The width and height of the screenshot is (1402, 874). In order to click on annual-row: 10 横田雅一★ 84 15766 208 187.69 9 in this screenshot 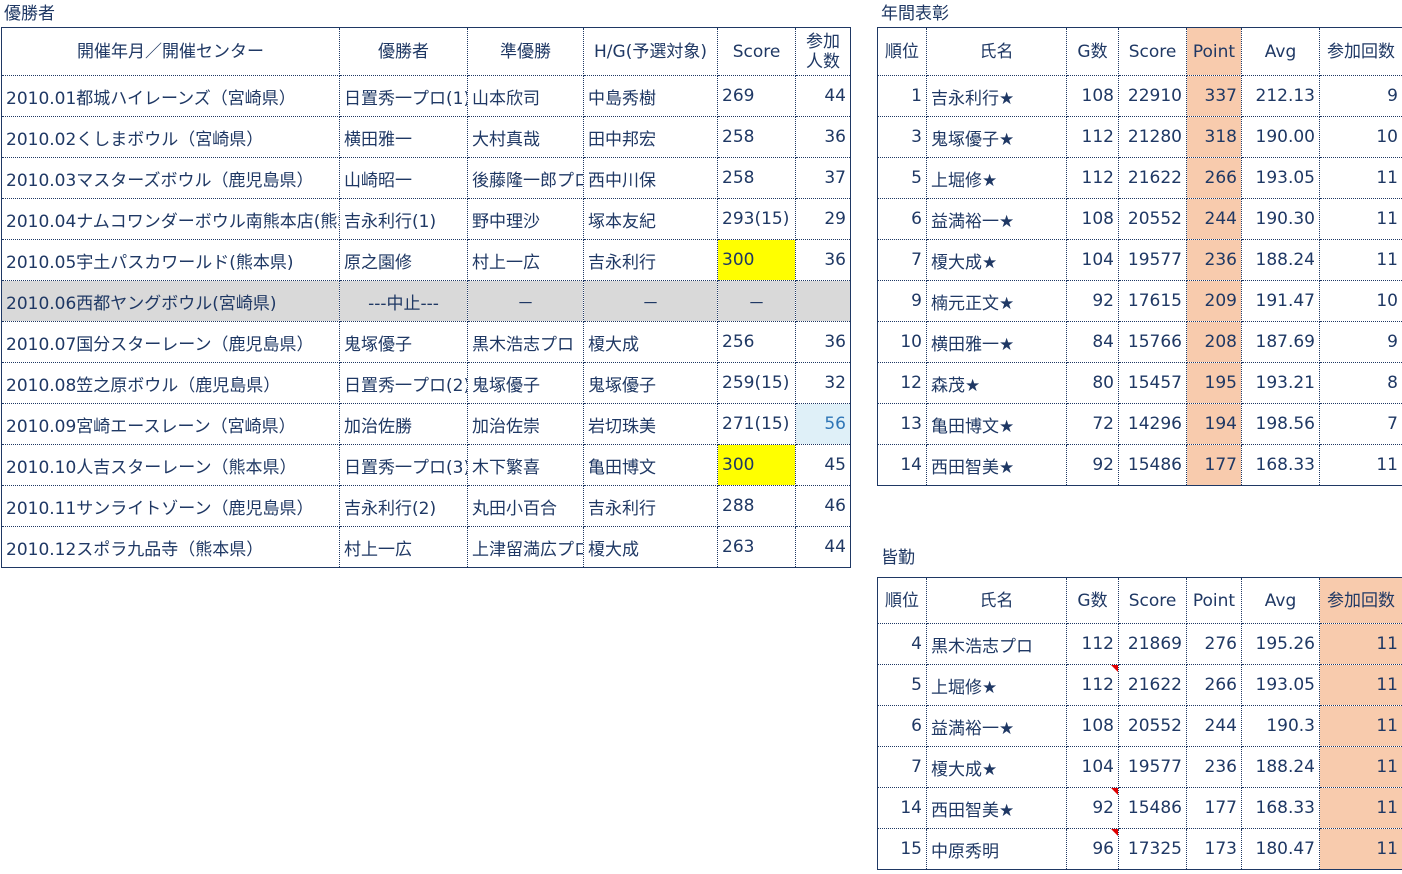, I will do `click(1139, 342)`.